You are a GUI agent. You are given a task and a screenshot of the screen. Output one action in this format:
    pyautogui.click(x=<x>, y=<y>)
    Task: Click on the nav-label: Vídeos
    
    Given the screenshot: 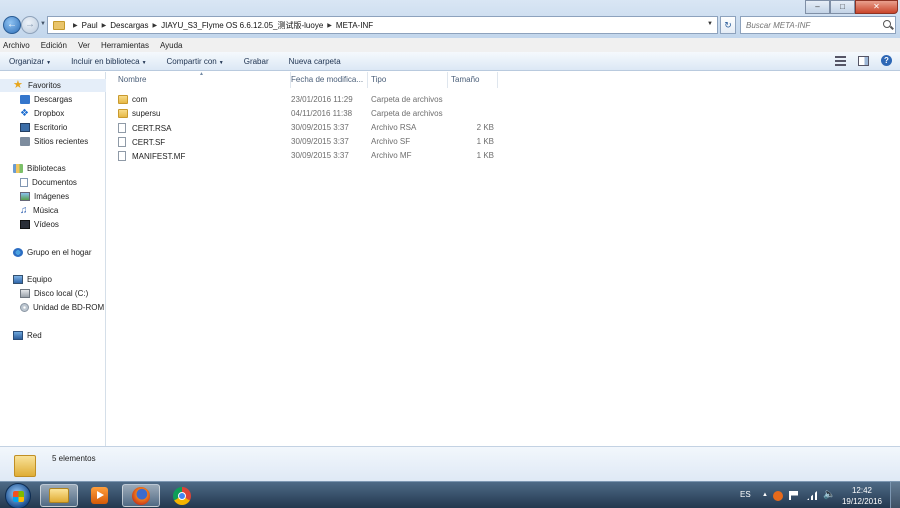 What is the action you would take?
    pyautogui.click(x=46, y=224)
    